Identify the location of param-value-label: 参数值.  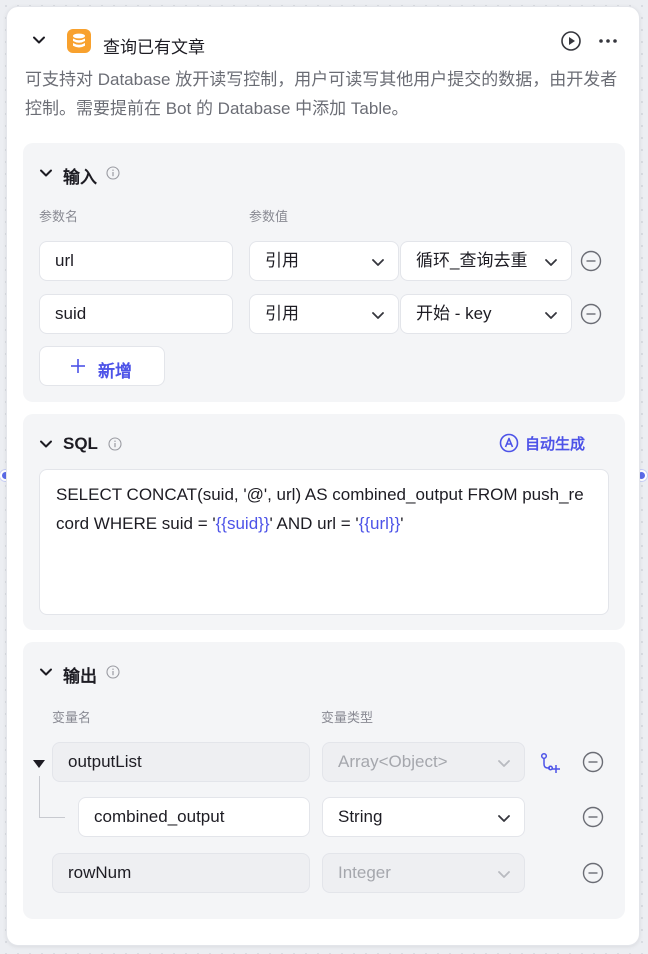
(269, 216).